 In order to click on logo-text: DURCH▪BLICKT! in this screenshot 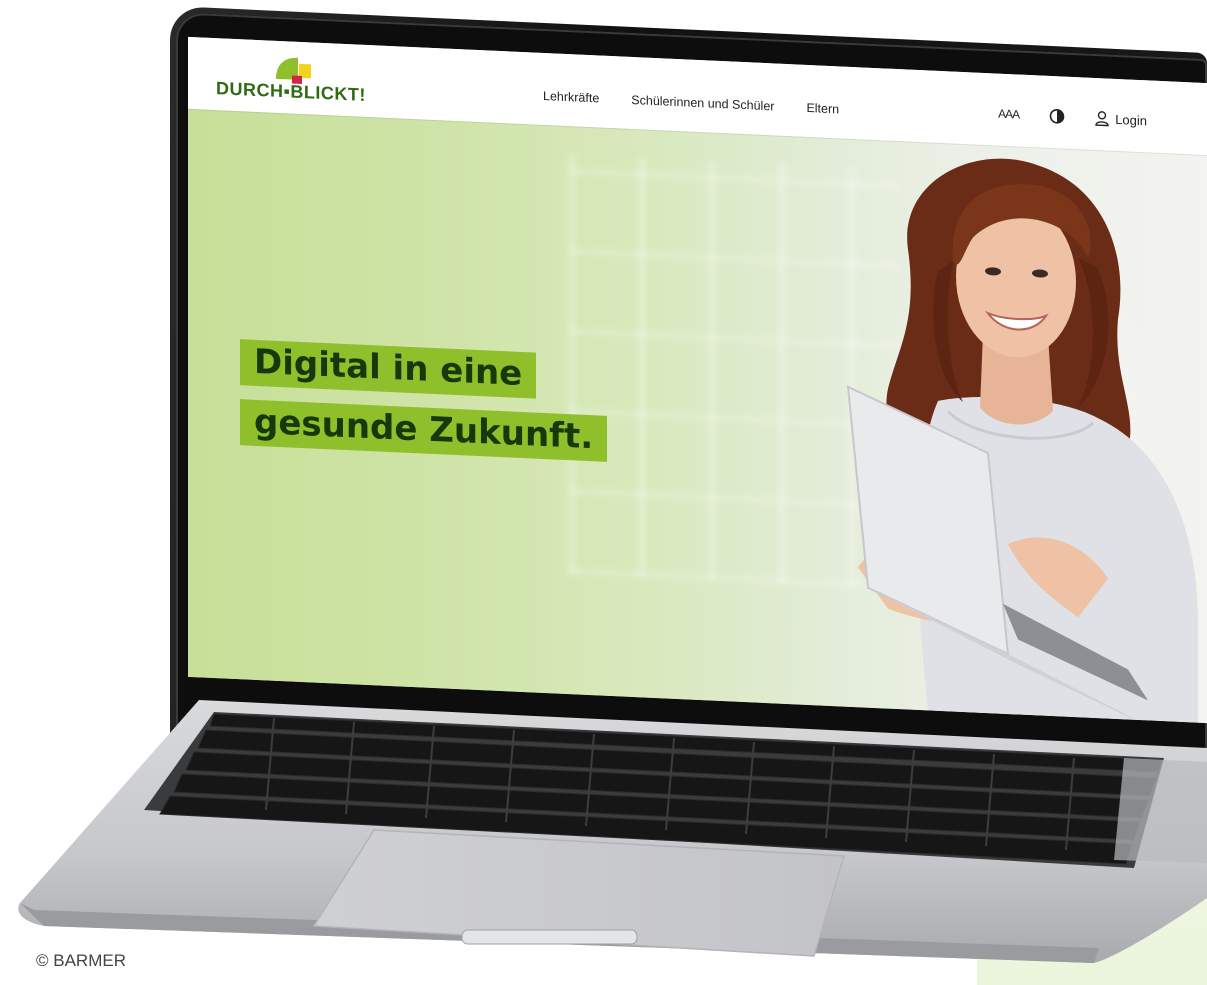, I will do `click(291, 91)`.